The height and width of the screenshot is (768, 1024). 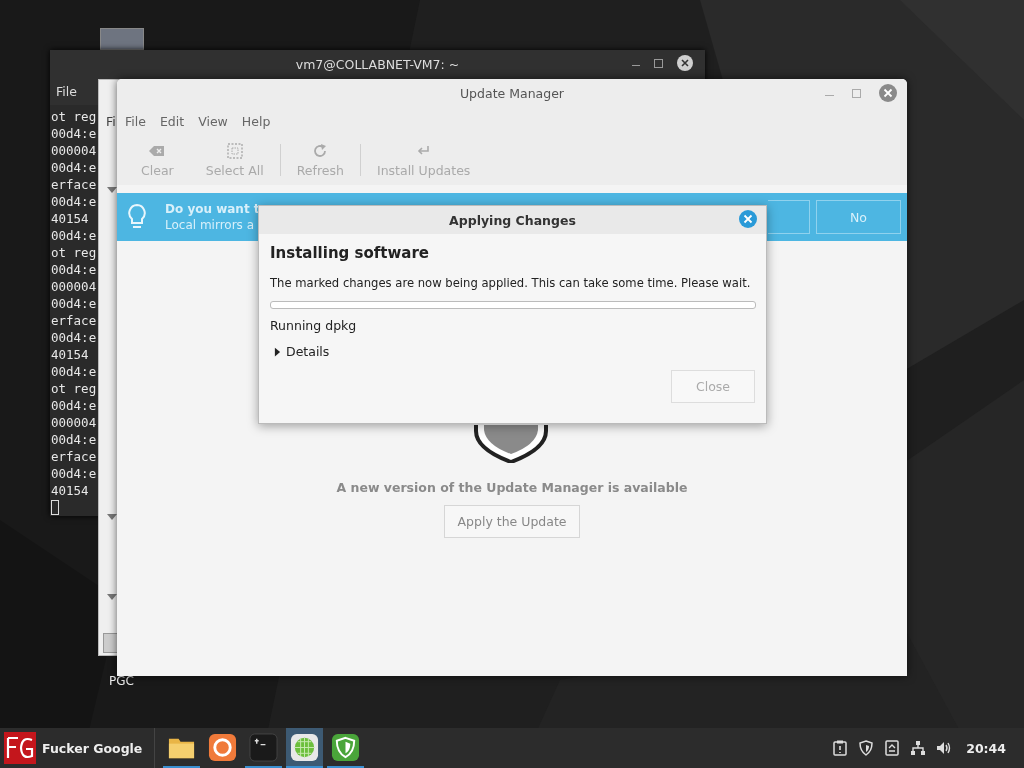 What do you see at coordinates (685, 63) in the screenshot?
I see `close-button` at bounding box center [685, 63].